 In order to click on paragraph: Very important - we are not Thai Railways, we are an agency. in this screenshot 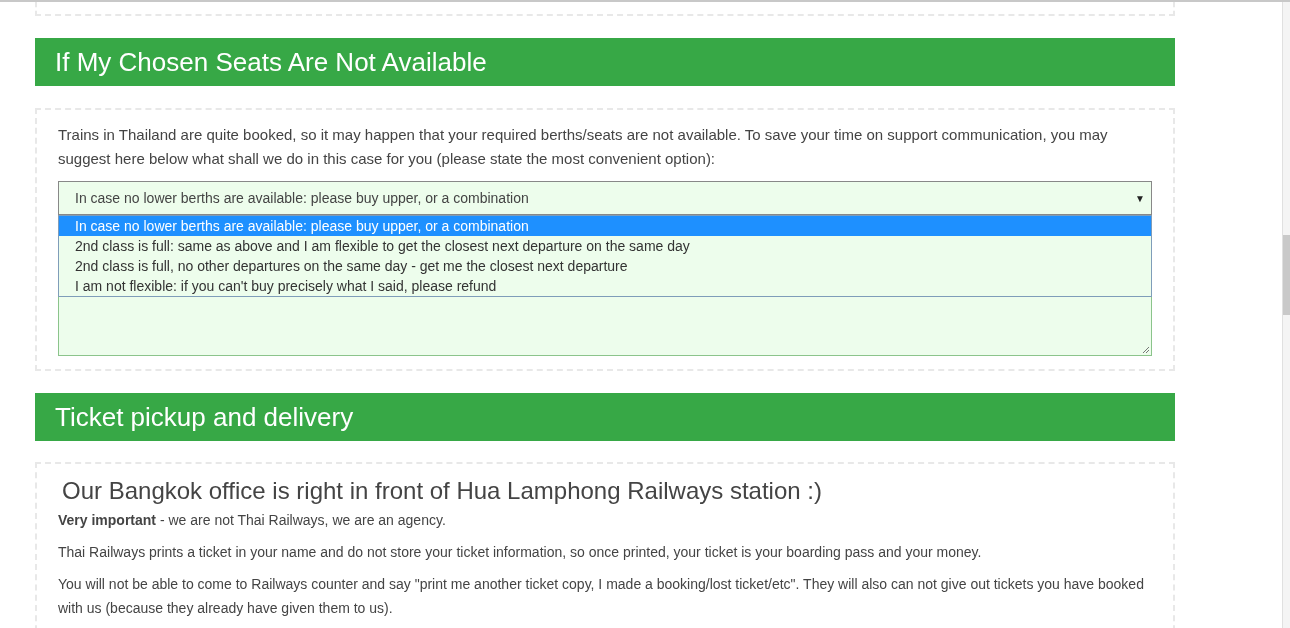, I will do `click(252, 520)`.